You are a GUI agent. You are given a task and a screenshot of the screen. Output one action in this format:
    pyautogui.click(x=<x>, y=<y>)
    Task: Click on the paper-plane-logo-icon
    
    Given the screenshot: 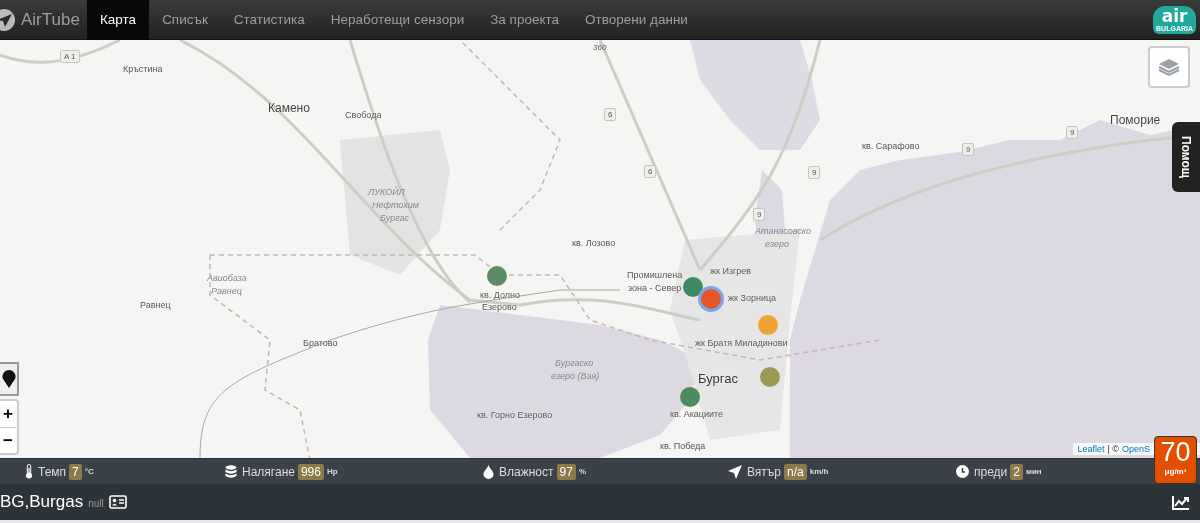 What is the action you would take?
    pyautogui.click(x=8, y=19)
    